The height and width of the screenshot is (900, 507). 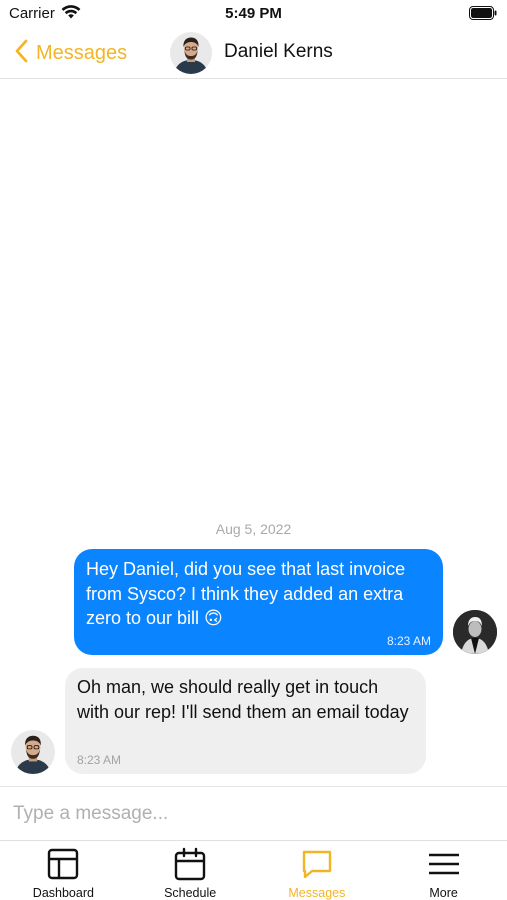 I want to click on back-button: Messages, so click(x=70, y=53).